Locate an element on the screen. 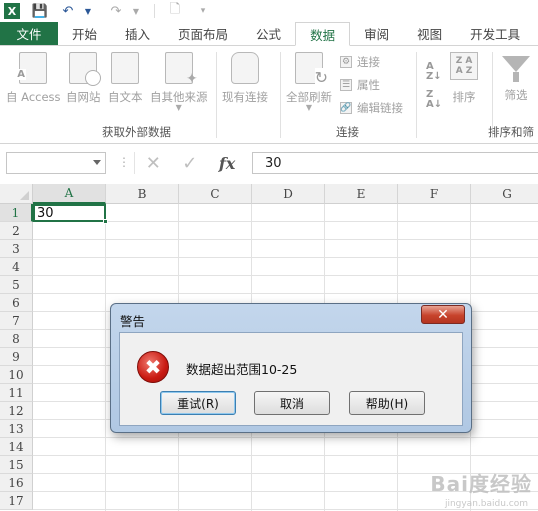 This screenshot has height=511, width=538. existing-connections-label: 现有连接 is located at coordinates (245, 97).